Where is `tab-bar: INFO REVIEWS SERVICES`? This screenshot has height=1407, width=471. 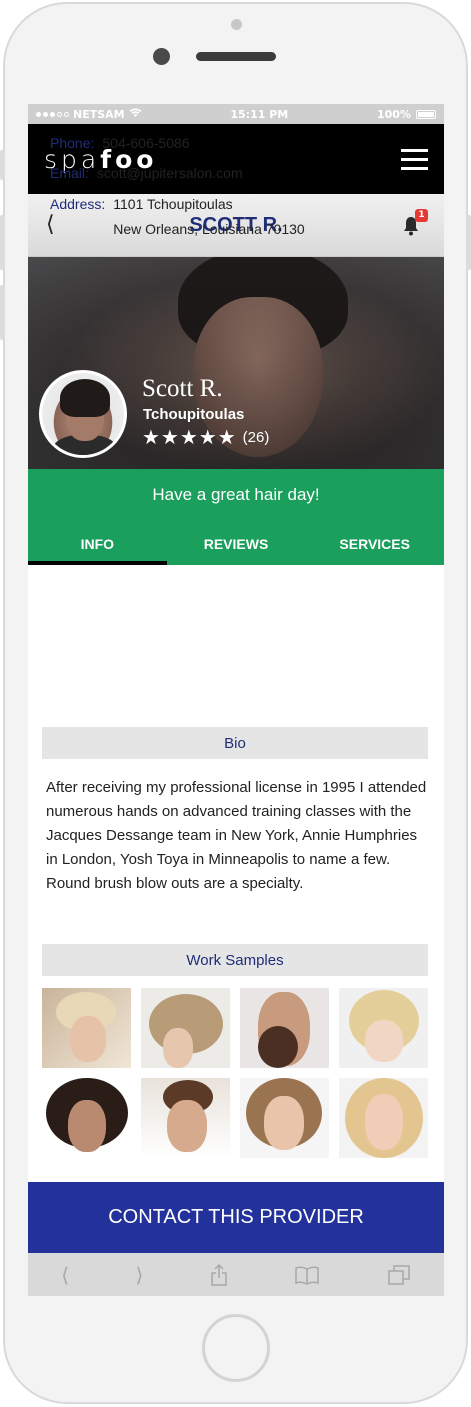 tab-bar: INFO REVIEWS SERVICES is located at coordinates (236, 544).